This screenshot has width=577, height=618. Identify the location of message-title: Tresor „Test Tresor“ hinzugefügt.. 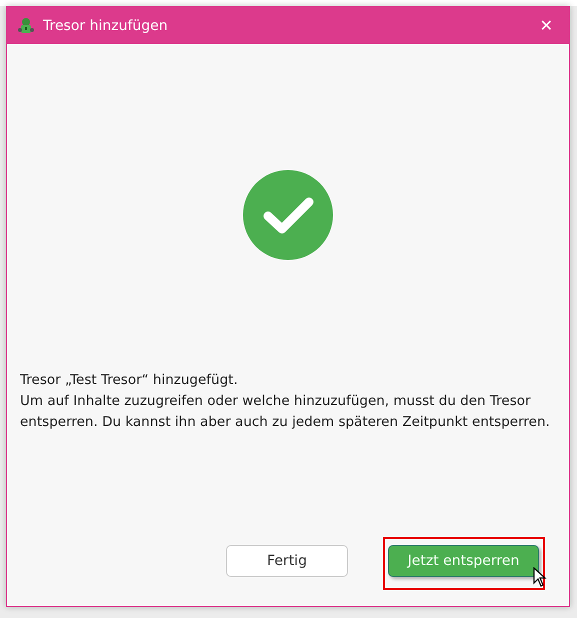
(129, 380).